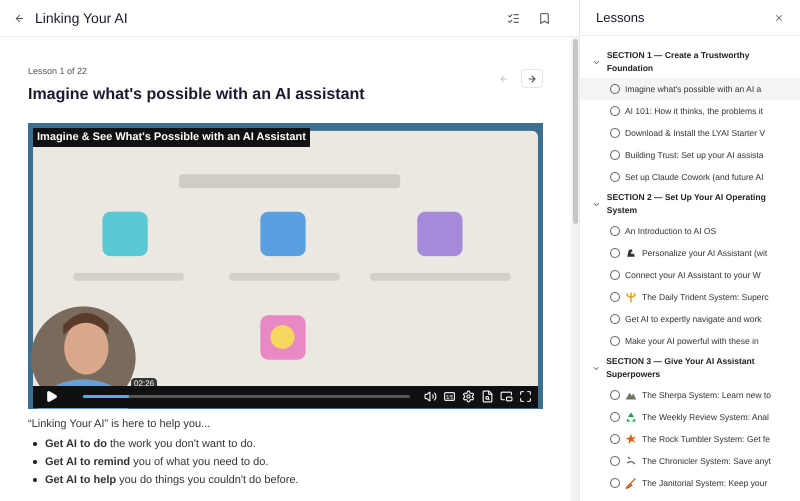 This screenshot has height=501, width=800. What do you see at coordinates (690, 177) in the screenshot?
I see `lesson-item: Set up Claude Cowork (and future AI` at bounding box center [690, 177].